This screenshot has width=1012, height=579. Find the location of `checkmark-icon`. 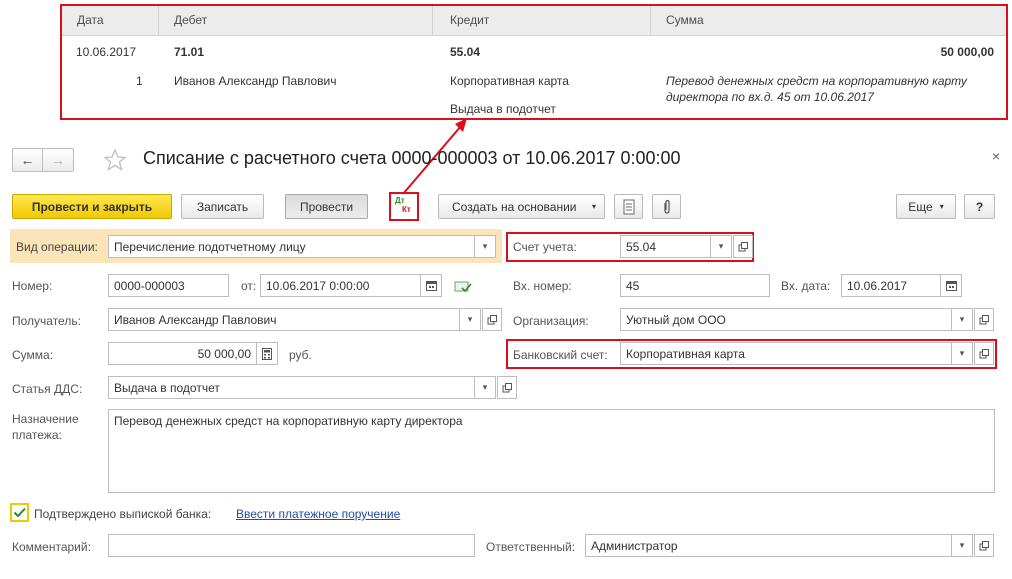

checkmark-icon is located at coordinates (19, 512).